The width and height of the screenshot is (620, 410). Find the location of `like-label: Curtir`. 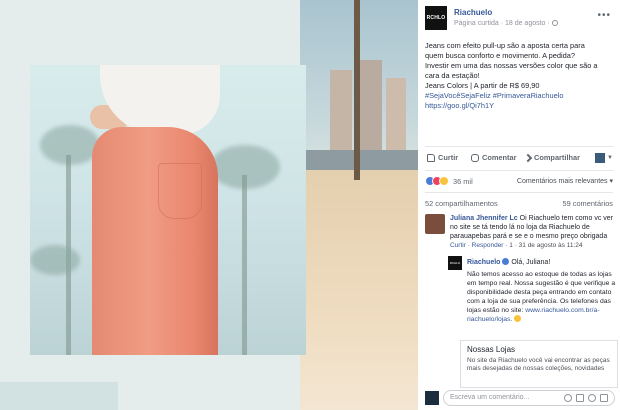

like-label: Curtir is located at coordinates (448, 157).